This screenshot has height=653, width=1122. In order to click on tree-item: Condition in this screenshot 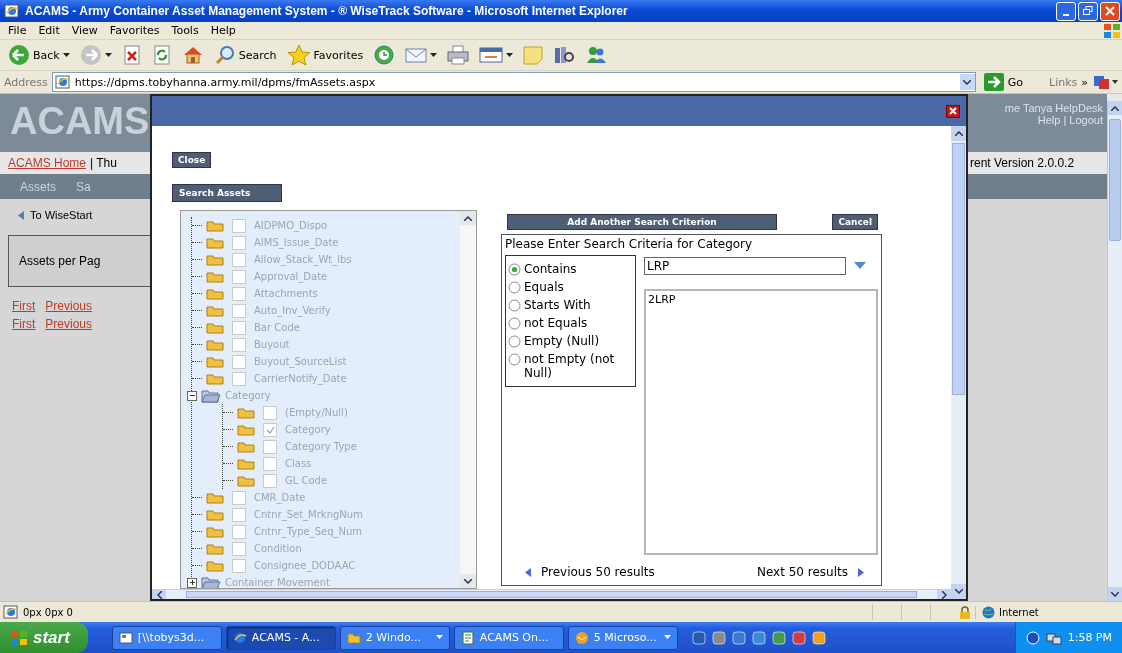, I will do `click(278, 548)`.